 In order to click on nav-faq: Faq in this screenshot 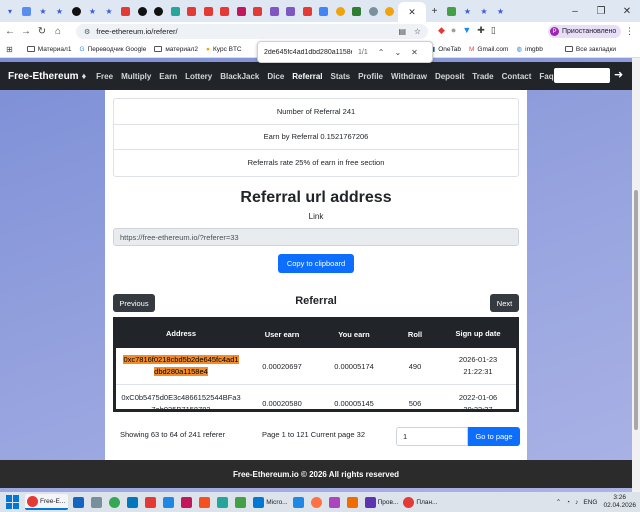, I will do `click(546, 76)`.